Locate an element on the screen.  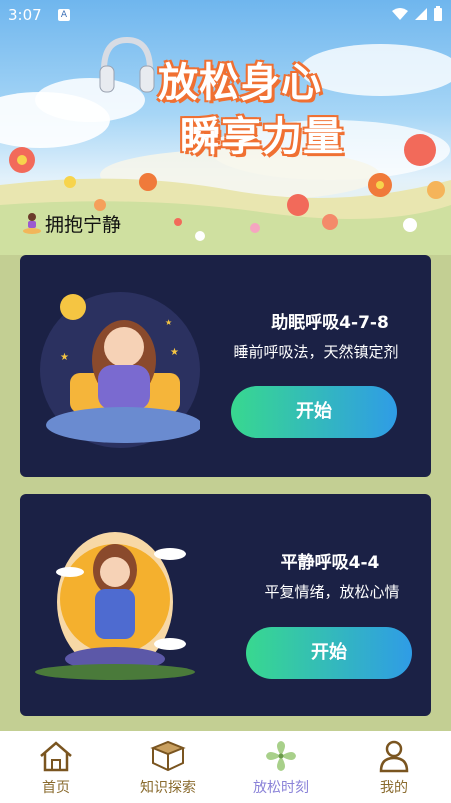
section-label: 拥抱宁静 is located at coordinates (83, 225).